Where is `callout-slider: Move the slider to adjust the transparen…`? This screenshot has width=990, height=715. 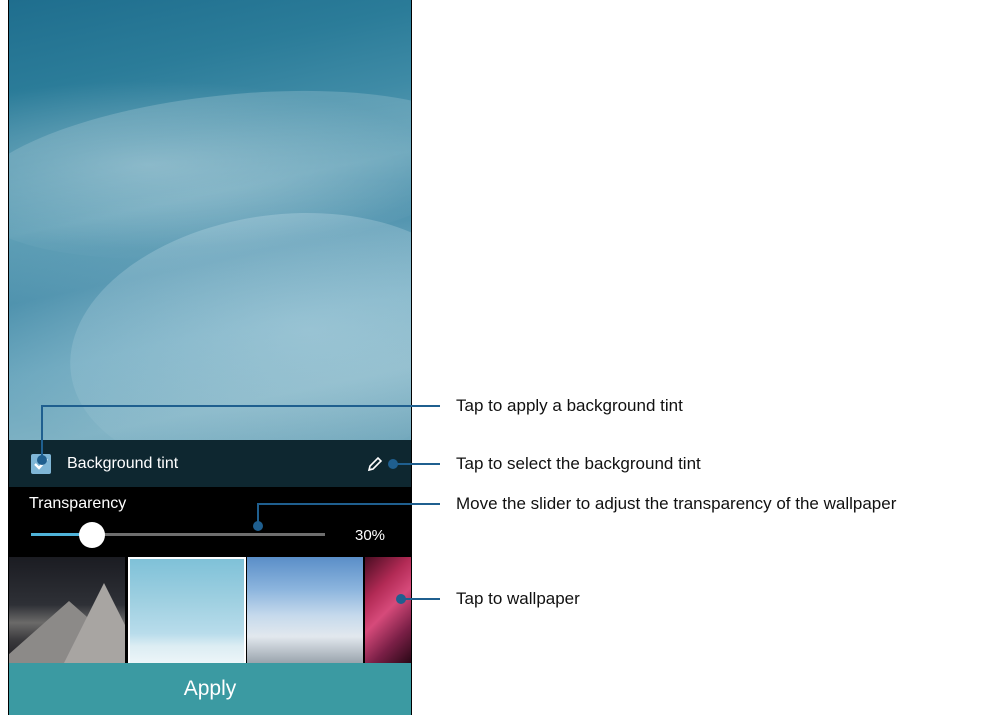 callout-slider: Move the slider to adjust the transparen… is located at coordinates (676, 503).